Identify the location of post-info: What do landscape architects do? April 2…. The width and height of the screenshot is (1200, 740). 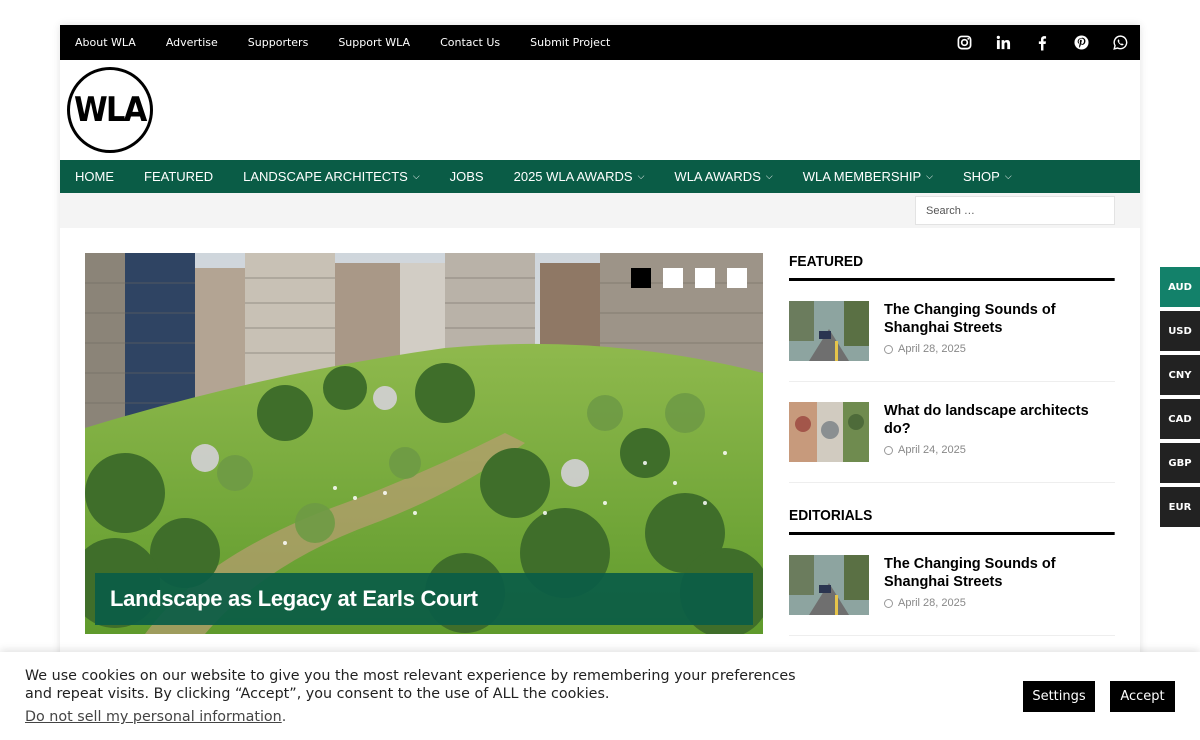
(999, 432).